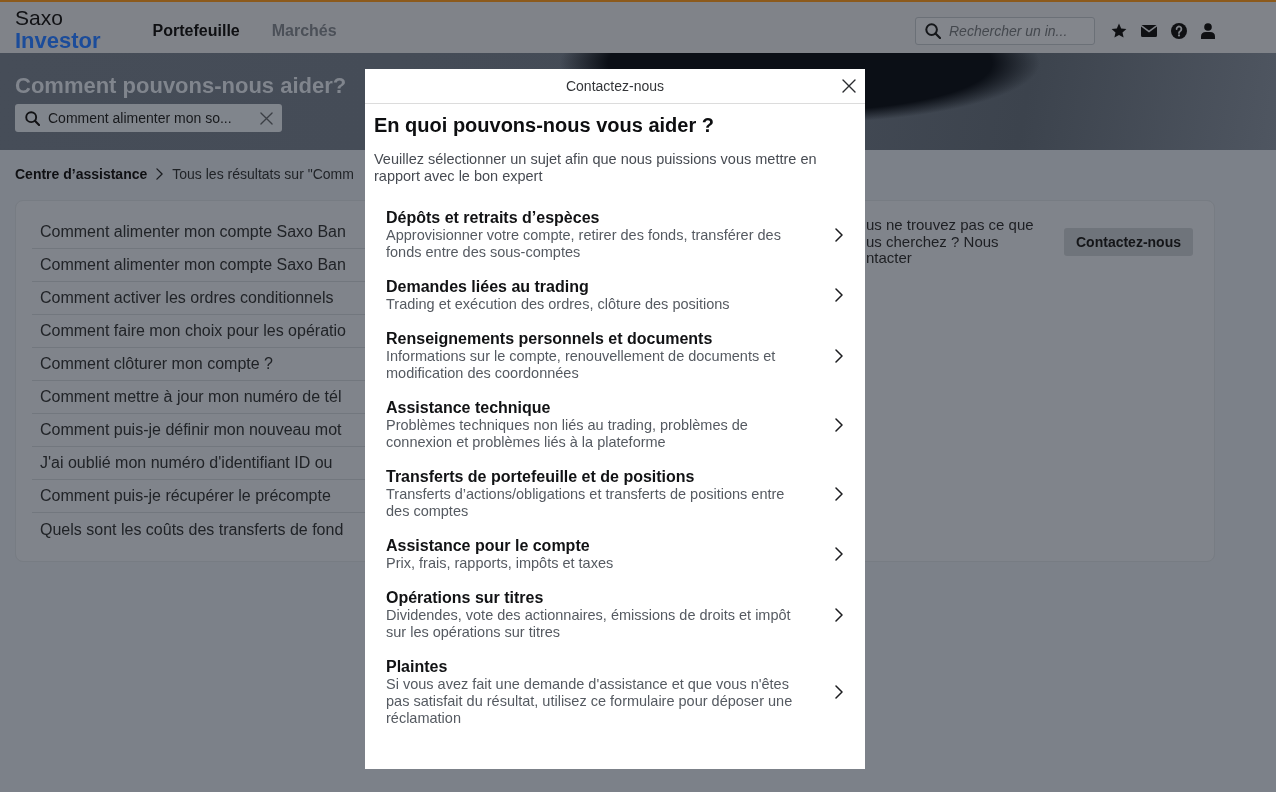 The height and width of the screenshot is (792, 1276). I want to click on mail-icon, so click(1149, 31).